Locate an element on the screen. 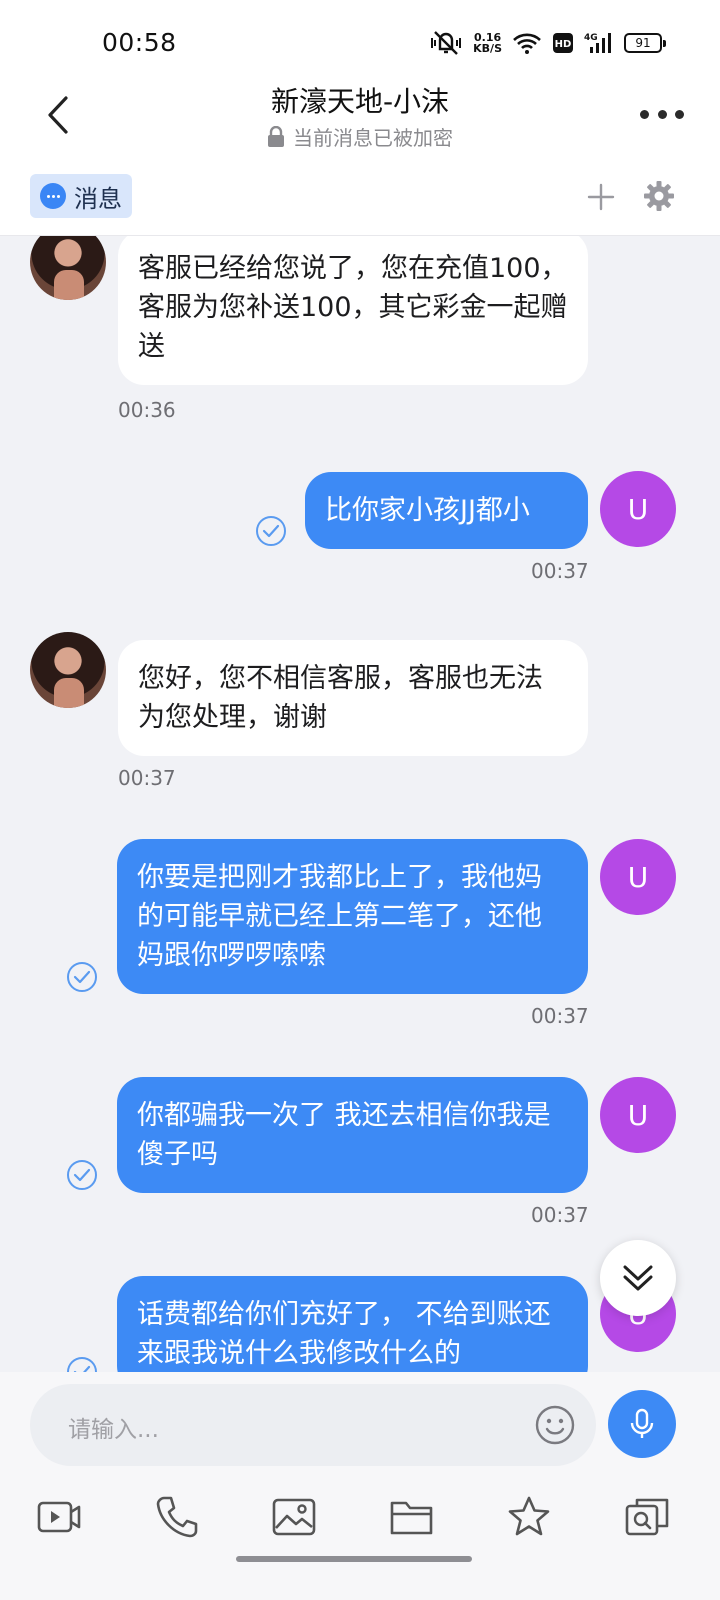 The height and width of the screenshot is (1600, 720). cell-signal-icon: 4G is located at coordinates (597, 43).